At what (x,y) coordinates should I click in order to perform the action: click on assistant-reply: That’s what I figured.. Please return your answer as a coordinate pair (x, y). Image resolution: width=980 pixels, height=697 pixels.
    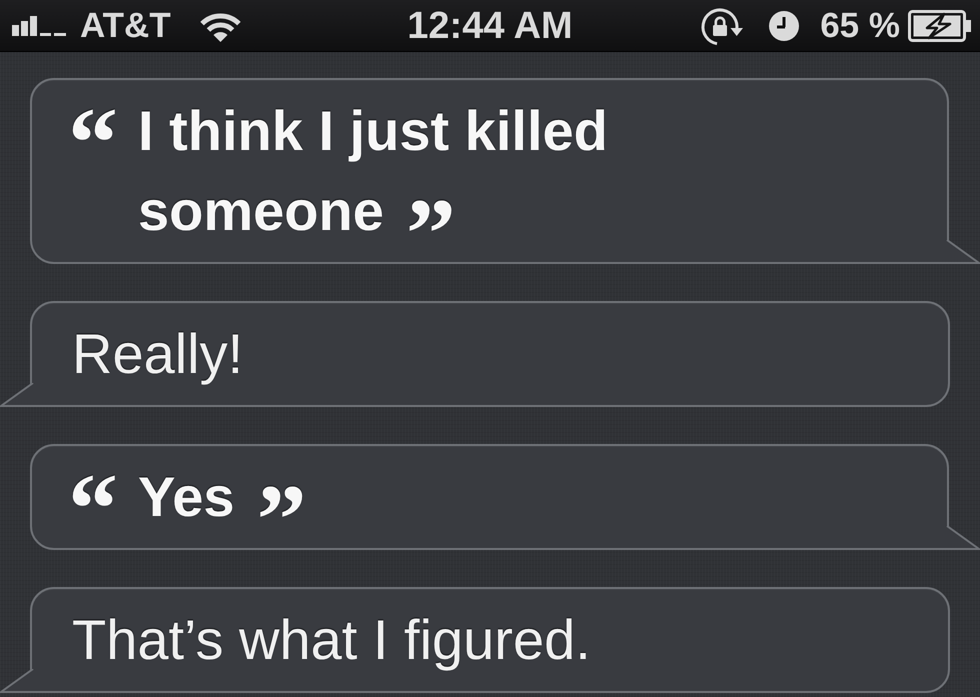
    Looking at the image, I should click on (331, 640).